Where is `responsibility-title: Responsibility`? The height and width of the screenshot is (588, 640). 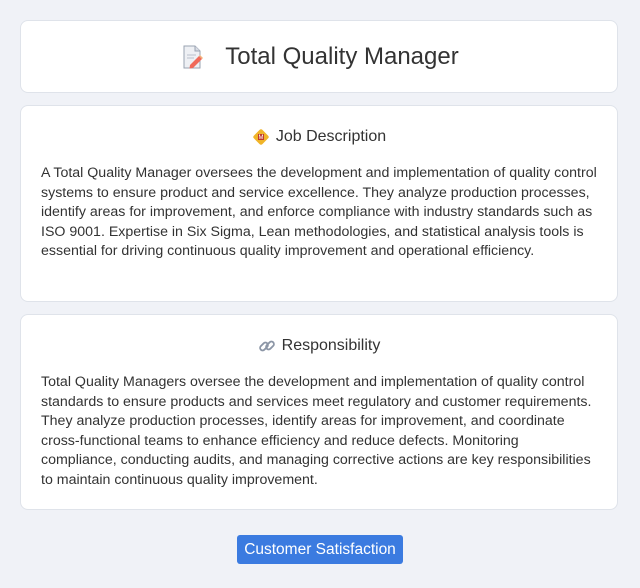
responsibility-title: Responsibility is located at coordinates (331, 345).